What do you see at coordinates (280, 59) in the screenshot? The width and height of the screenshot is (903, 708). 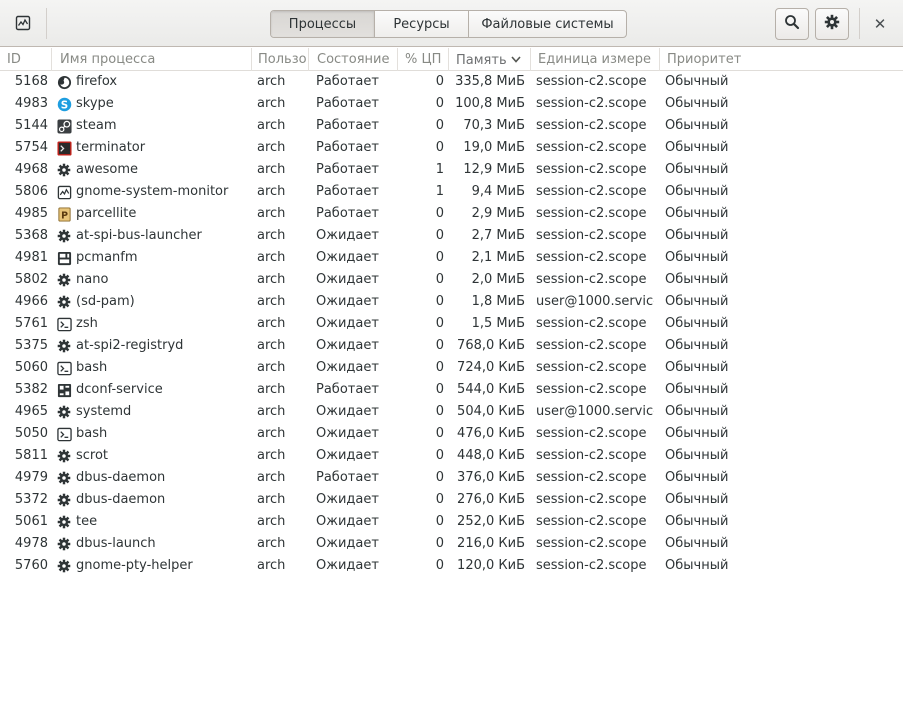 I see `column-header-user: Пользо` at bounding box center [280, 59].